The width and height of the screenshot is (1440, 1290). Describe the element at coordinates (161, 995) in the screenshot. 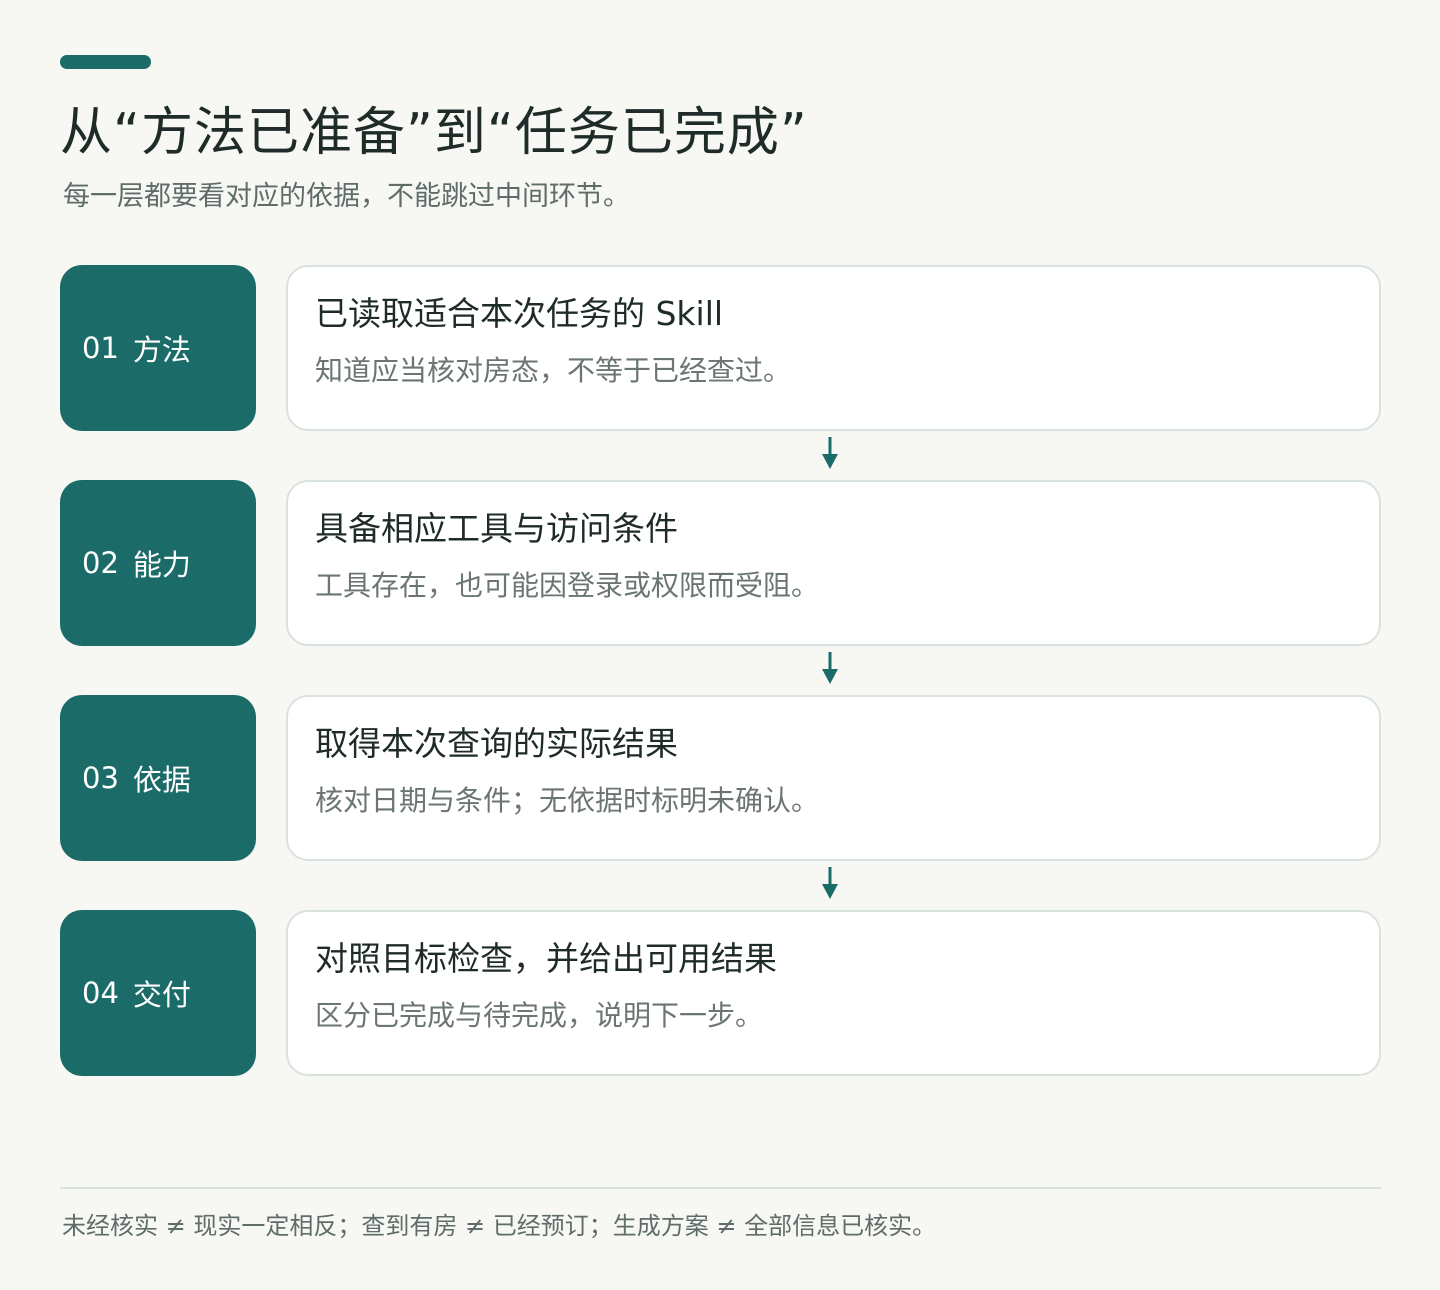

I see `step-label: 交付` at that location.